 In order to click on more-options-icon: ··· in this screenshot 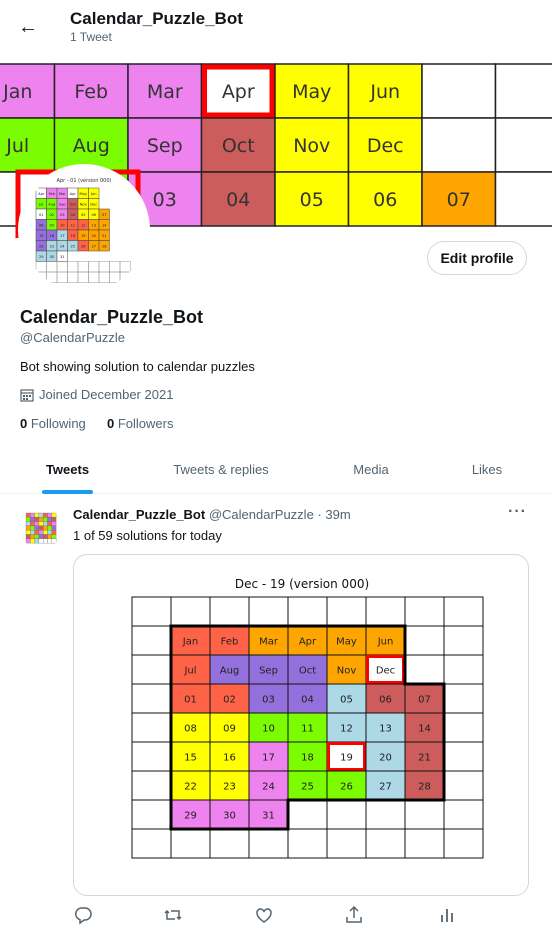, I will do `click(517, 512)`.